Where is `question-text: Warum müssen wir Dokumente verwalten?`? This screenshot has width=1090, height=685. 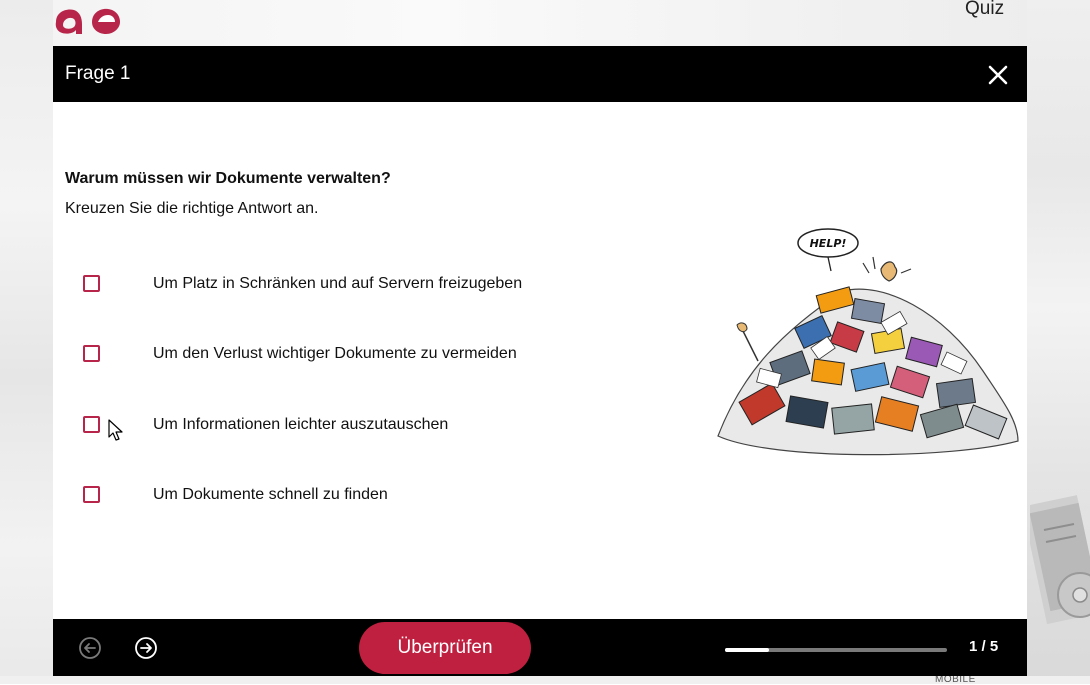
question-text: Warum müssen wir Dokumente verwalten? is located at coordinates (228, 178).